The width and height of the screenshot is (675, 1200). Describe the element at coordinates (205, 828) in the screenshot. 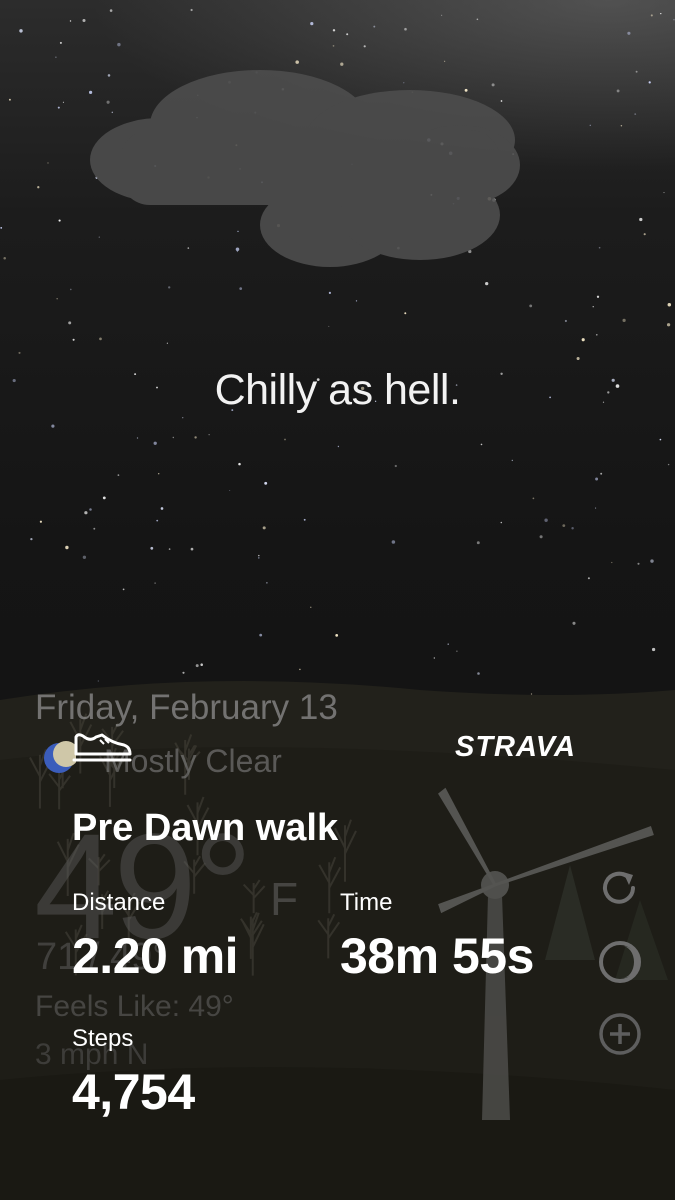

I see `activity-title: Pre Dawn walk` at that location.